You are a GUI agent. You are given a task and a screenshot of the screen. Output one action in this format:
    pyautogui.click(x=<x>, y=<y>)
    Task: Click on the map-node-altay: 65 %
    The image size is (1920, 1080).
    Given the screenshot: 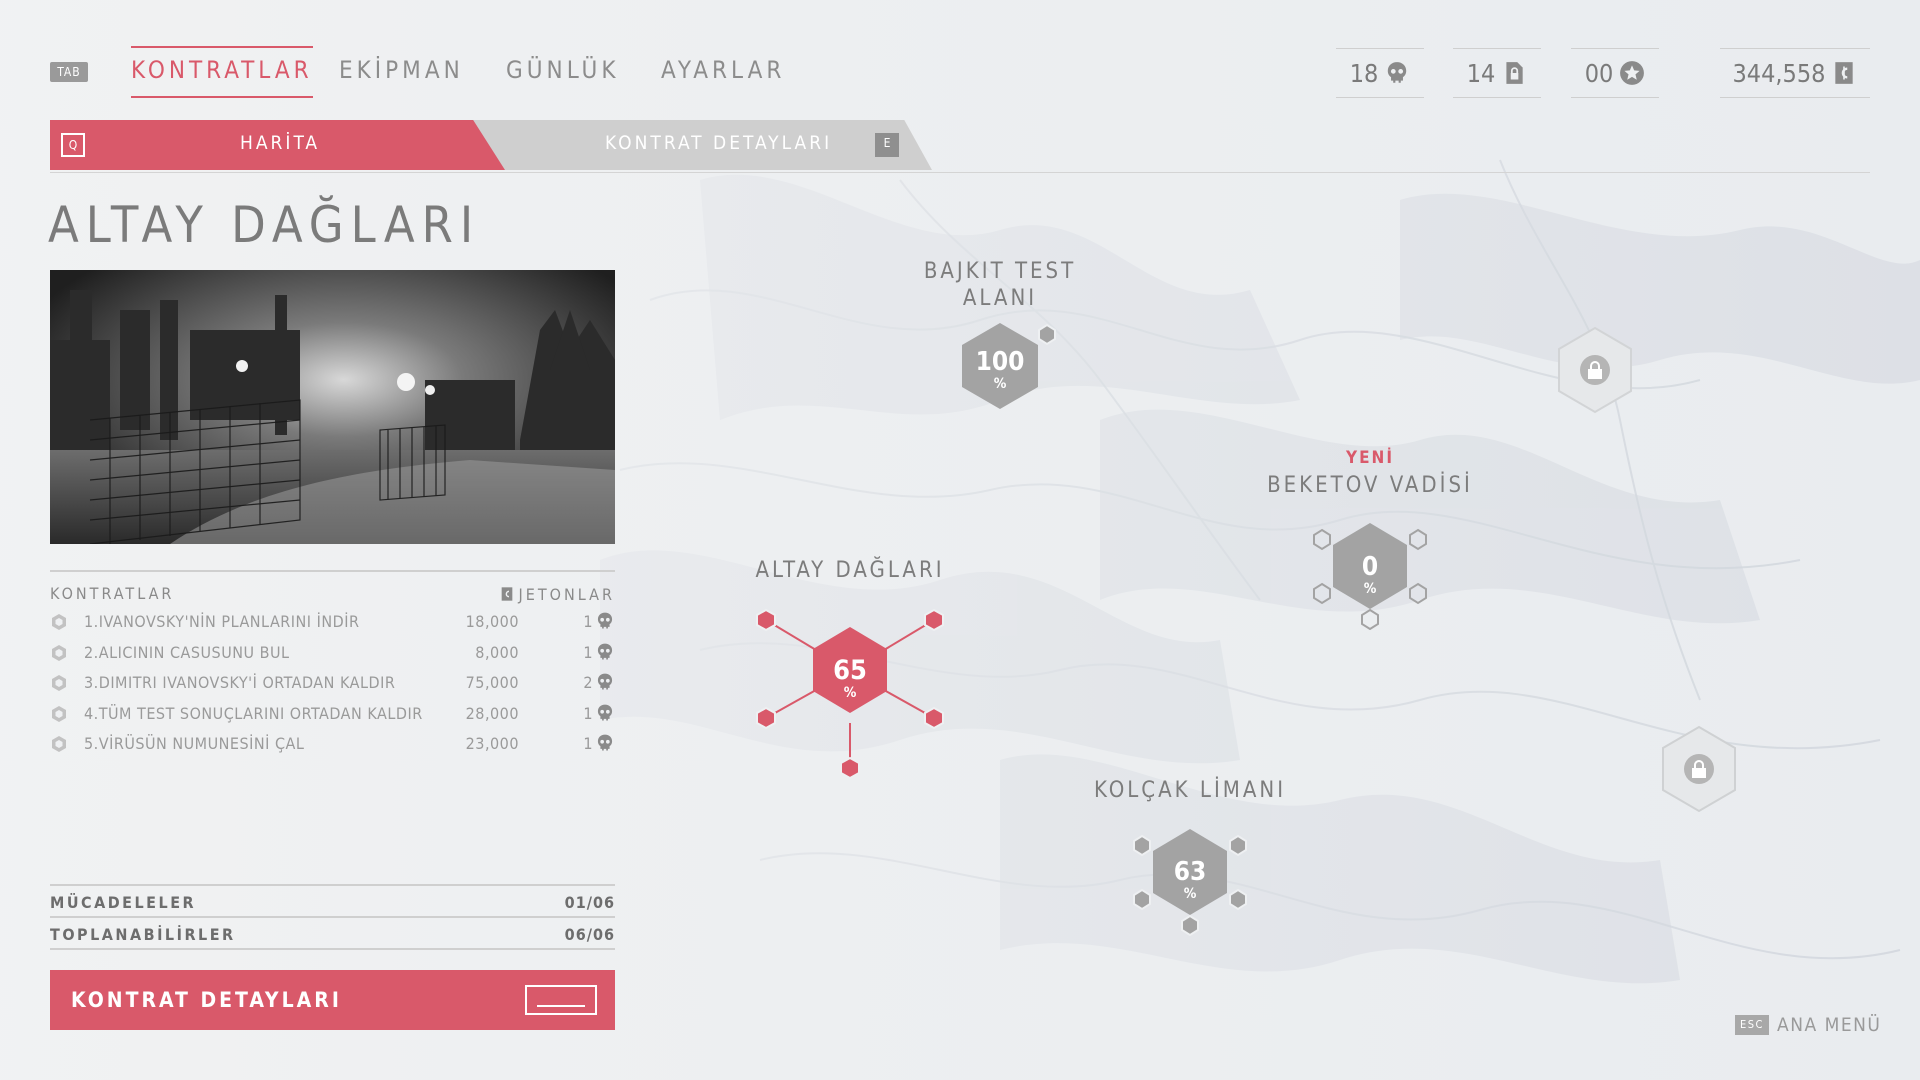 What is the action you would take?
    pyautogui.click(x=850, y=695)
    